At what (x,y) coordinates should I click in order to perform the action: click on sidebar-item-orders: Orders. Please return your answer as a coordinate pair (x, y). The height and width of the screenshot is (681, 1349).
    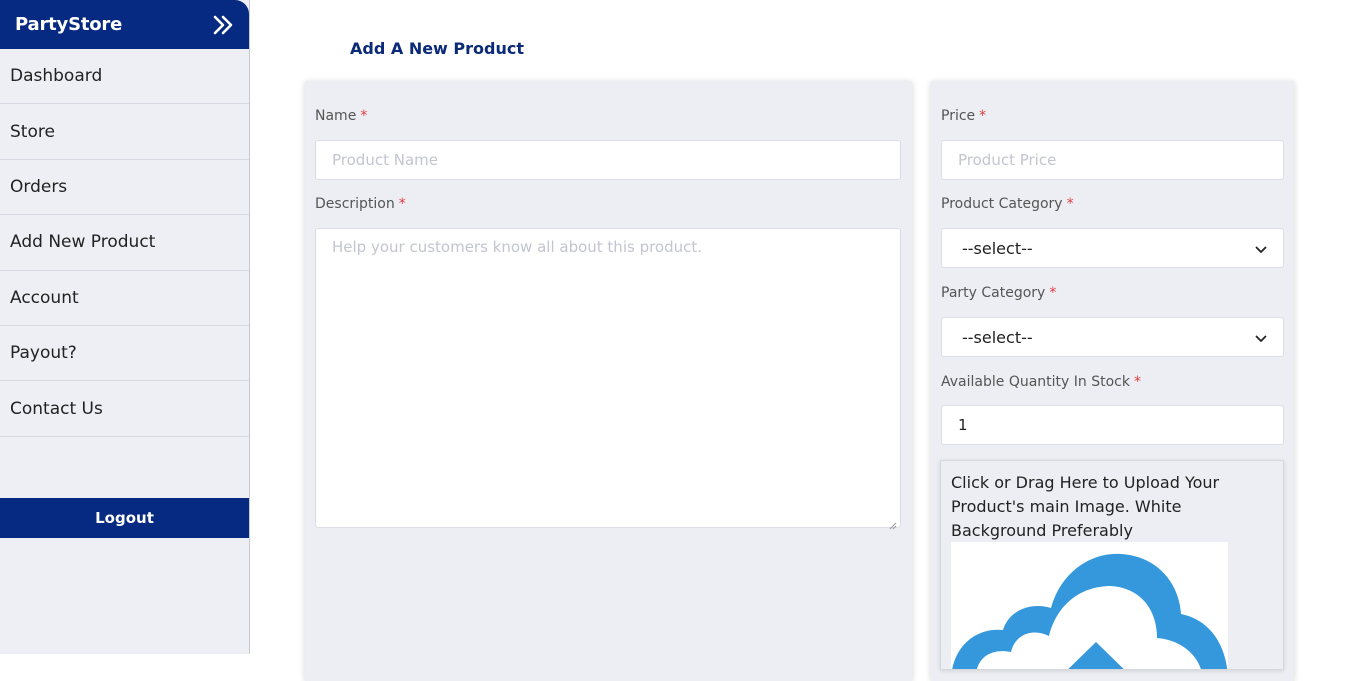
    Looking at the image, I should click on (124, 188).